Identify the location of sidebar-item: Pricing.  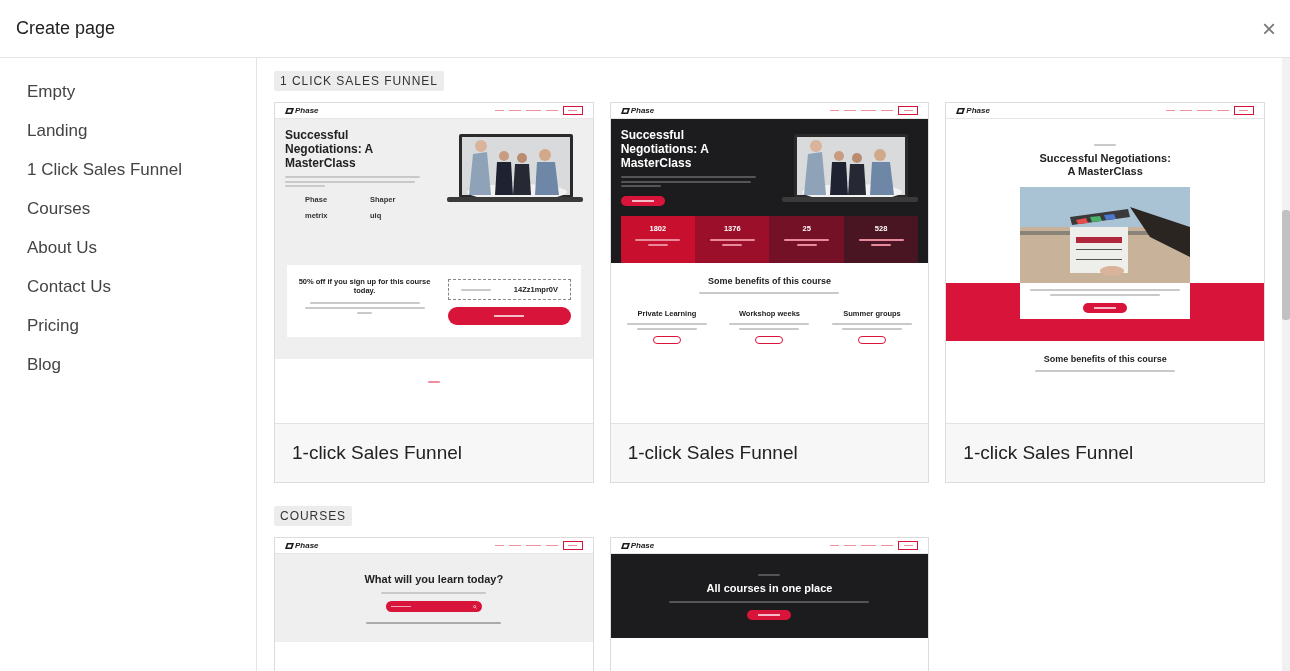
(141, 325).